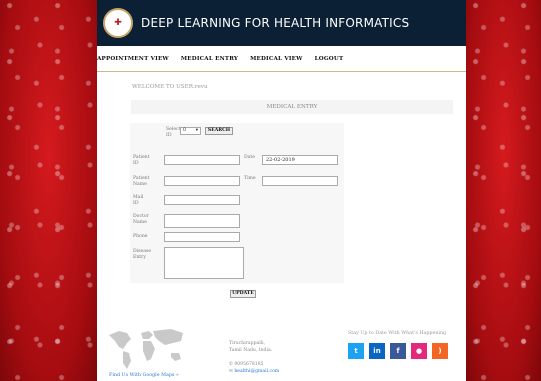 Image resolution: width=541 pixels, height=381 pixels. Describe the element at coordinates (247, 343) in the screenshot. I see `address-line-1: Tiruchirappalli,` at that location.